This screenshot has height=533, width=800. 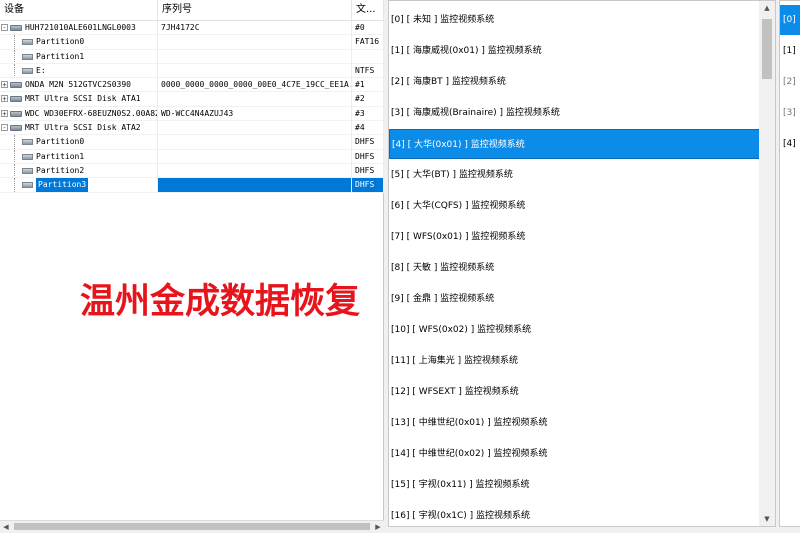 I want to click on serial-cell: 0000_0000_0000_0000_00E0_4C7E_19CC_EE1A., so click(x=255, y=85).